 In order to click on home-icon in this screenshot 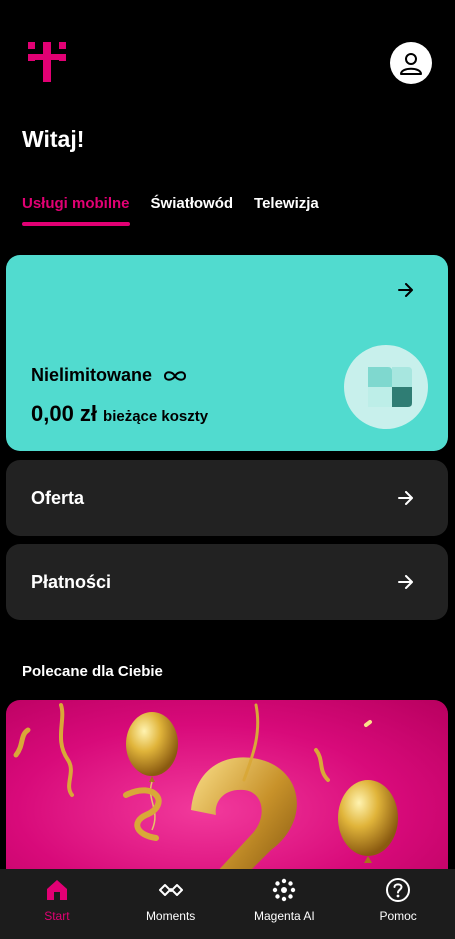, I will do `click(56, 890)`.